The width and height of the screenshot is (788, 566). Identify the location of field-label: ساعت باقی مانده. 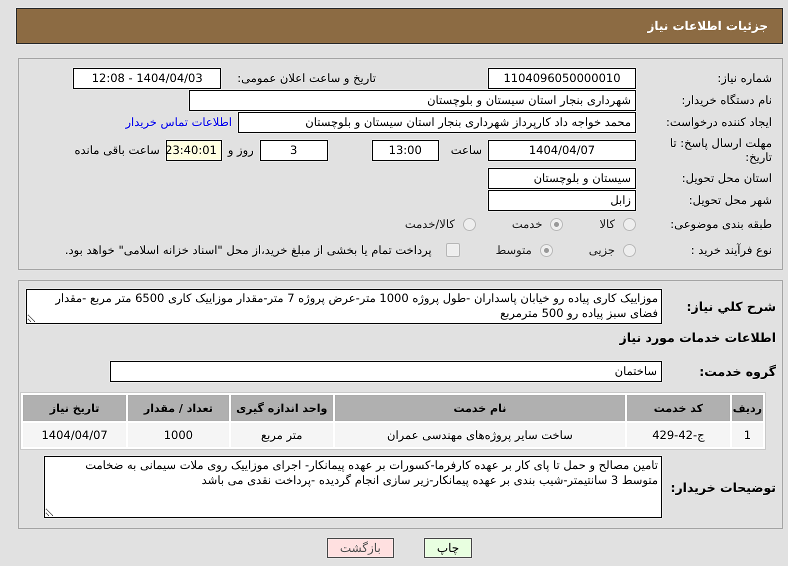
(117, 150).